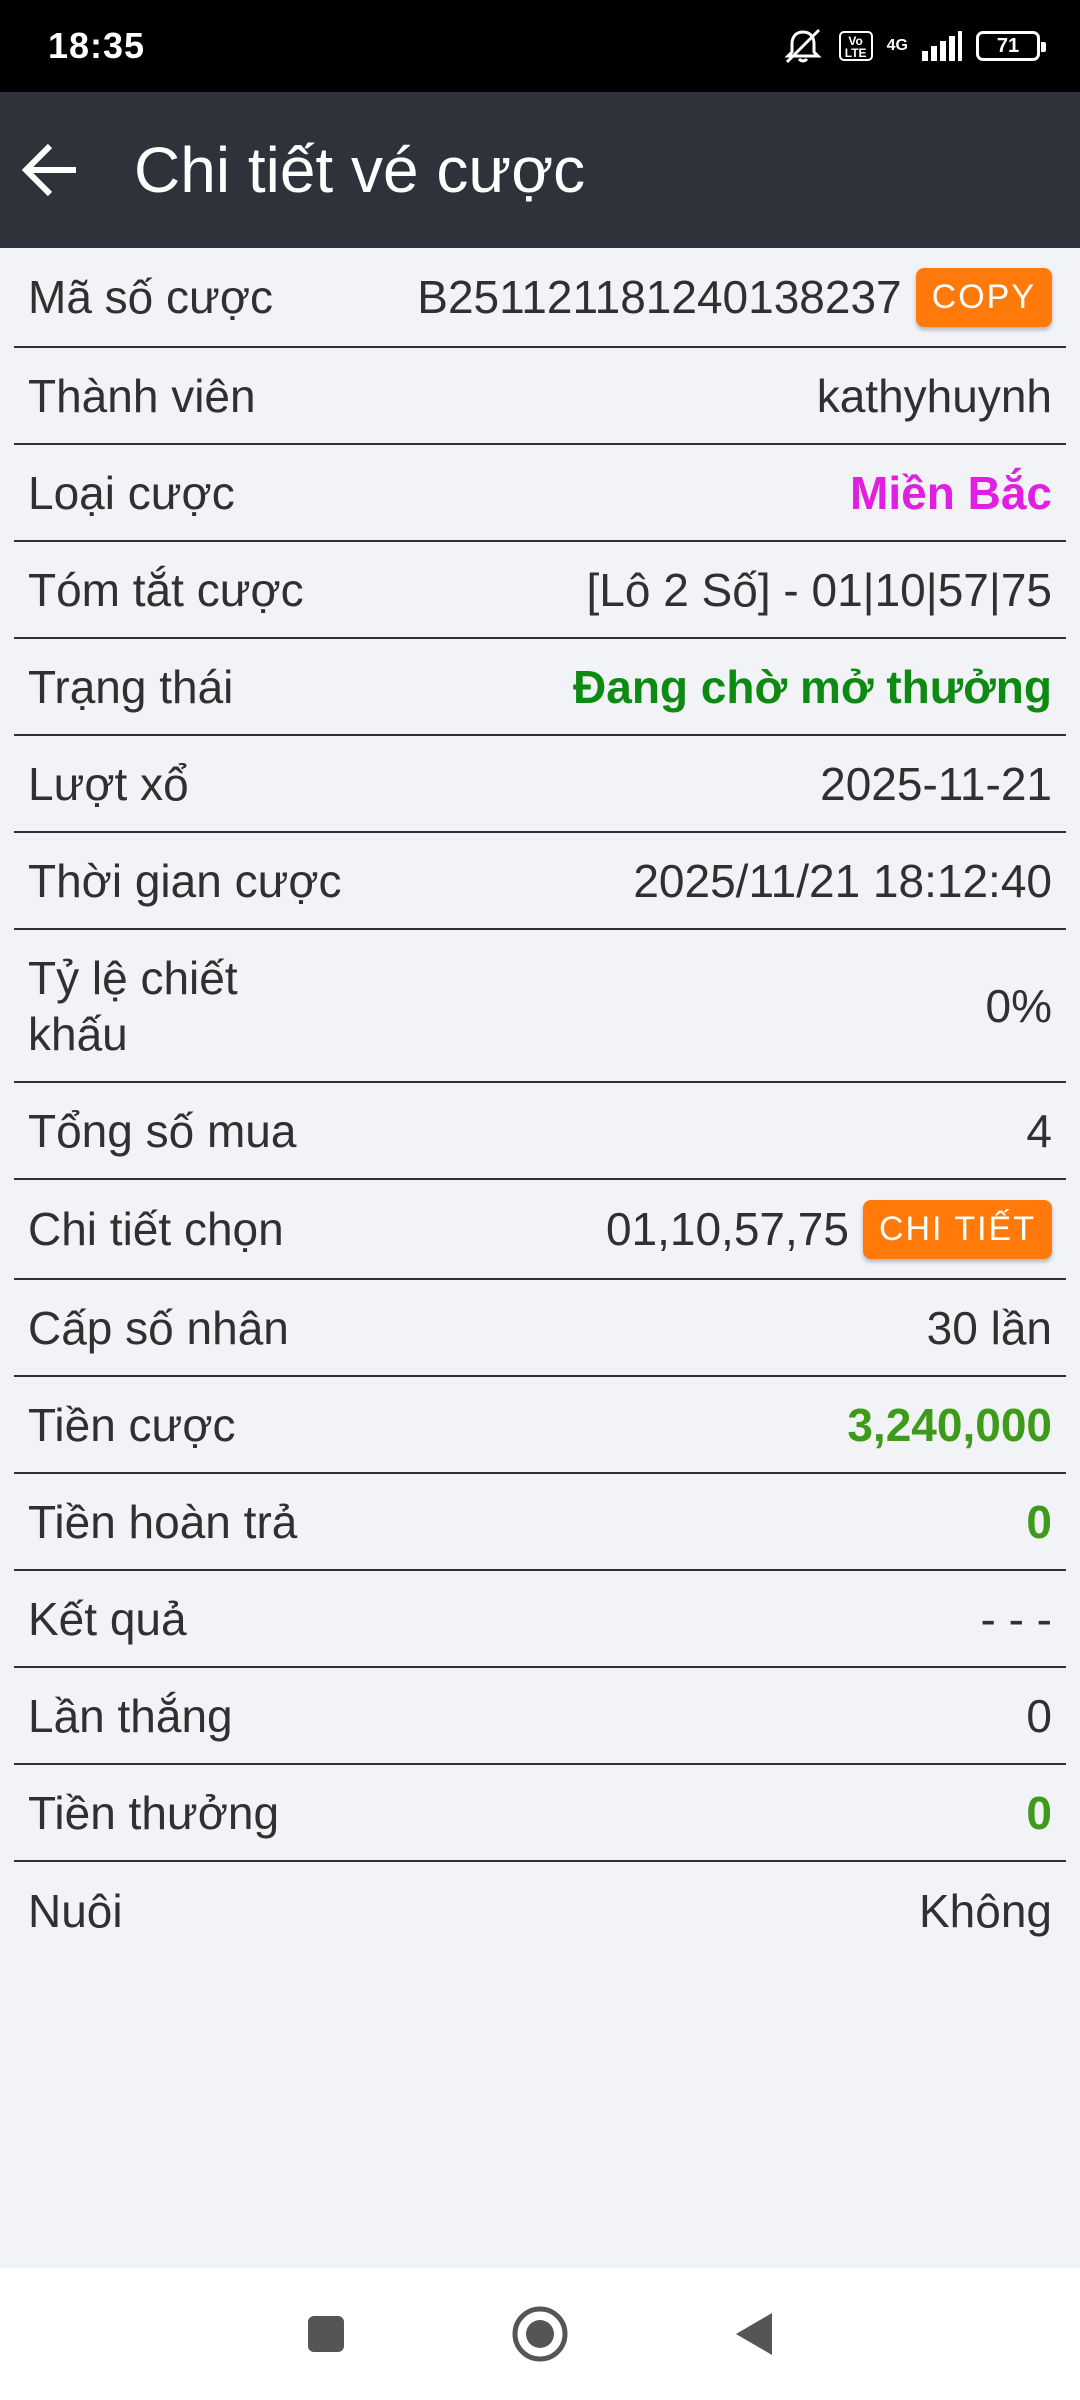 The image size is (1080, 2400). What do you see at coordinates (158, 1327) in the screenshot?
I see `multiplier-label: Cấp số nhân` at bounding box center [158, 1327].